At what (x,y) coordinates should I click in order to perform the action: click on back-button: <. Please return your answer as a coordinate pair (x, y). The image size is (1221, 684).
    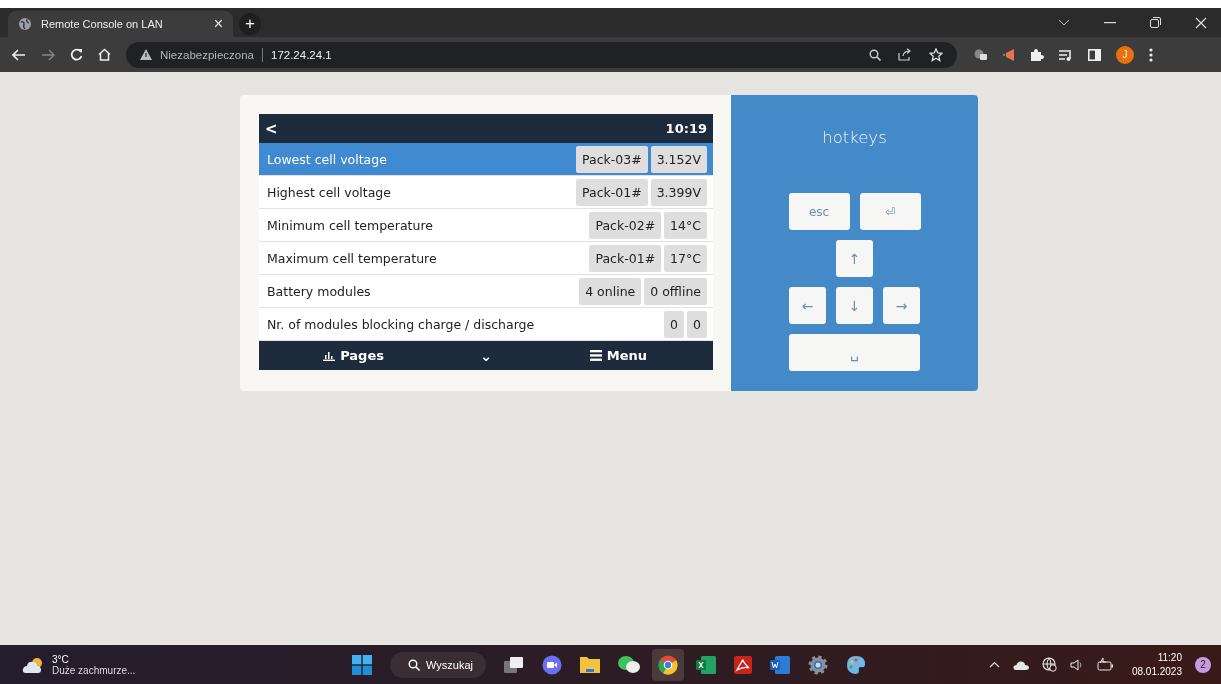
    Looking at the image, I should click on (271, 128).